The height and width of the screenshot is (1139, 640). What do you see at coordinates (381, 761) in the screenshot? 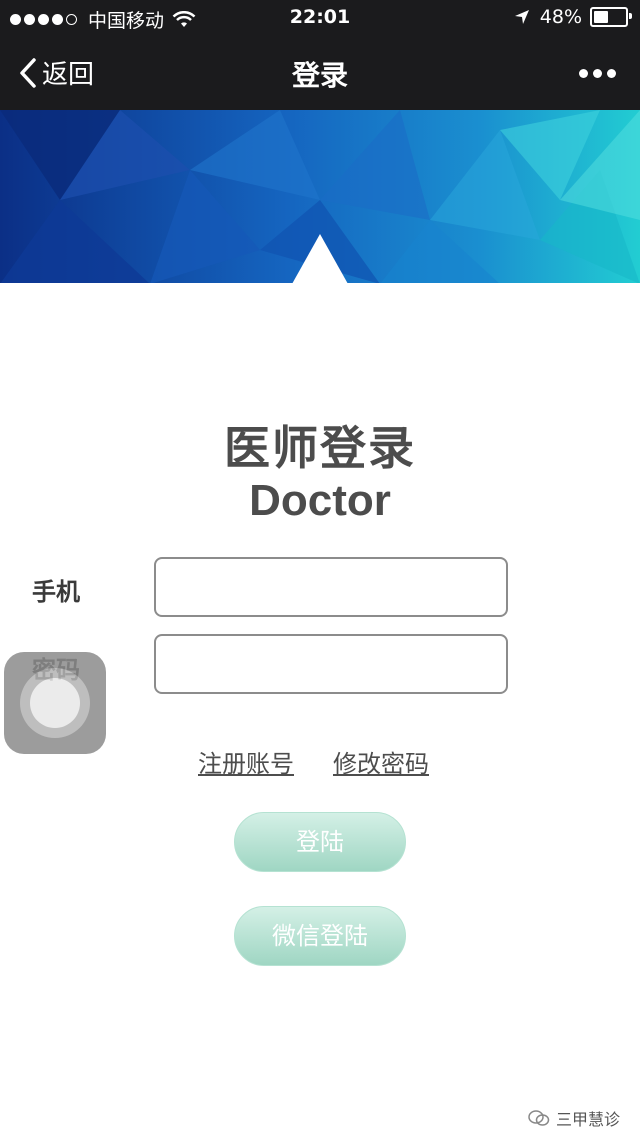
I see `change-password-link: 修改密码` at bounding box center [381, 761].